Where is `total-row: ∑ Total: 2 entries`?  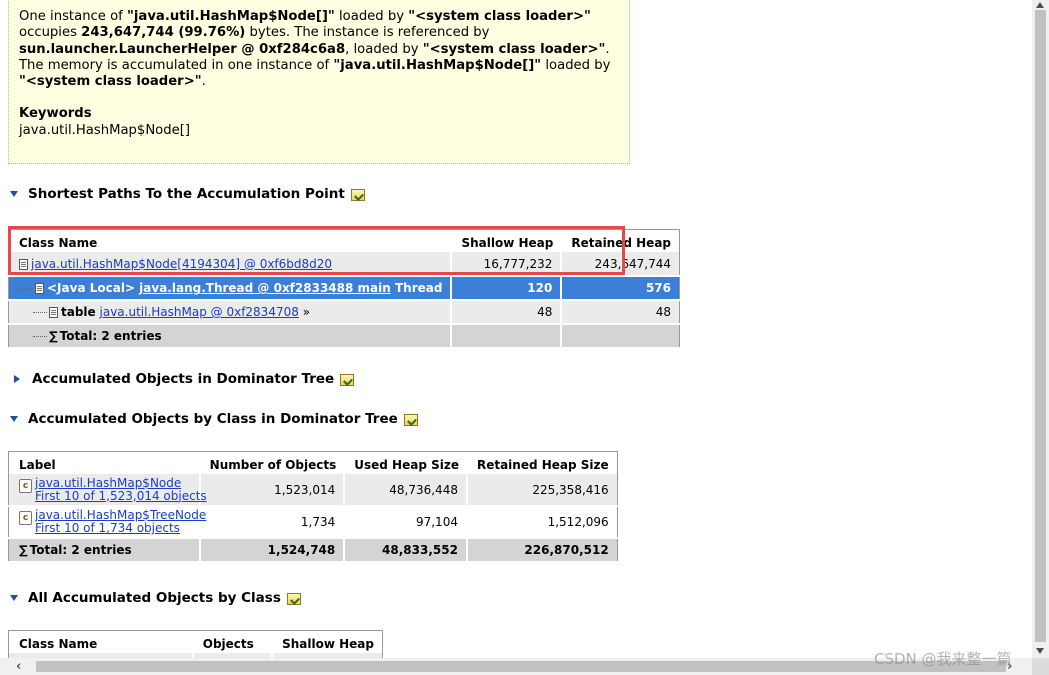
total-row: ∑ Total: 2 entries is located at coordinates (344, 336).